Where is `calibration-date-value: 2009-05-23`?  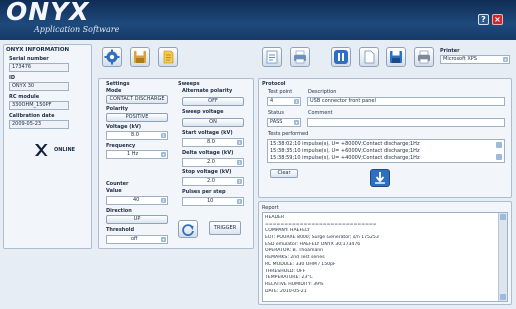 calibration-date-value: 2009-05-23 is located at coordinates (39, 124).